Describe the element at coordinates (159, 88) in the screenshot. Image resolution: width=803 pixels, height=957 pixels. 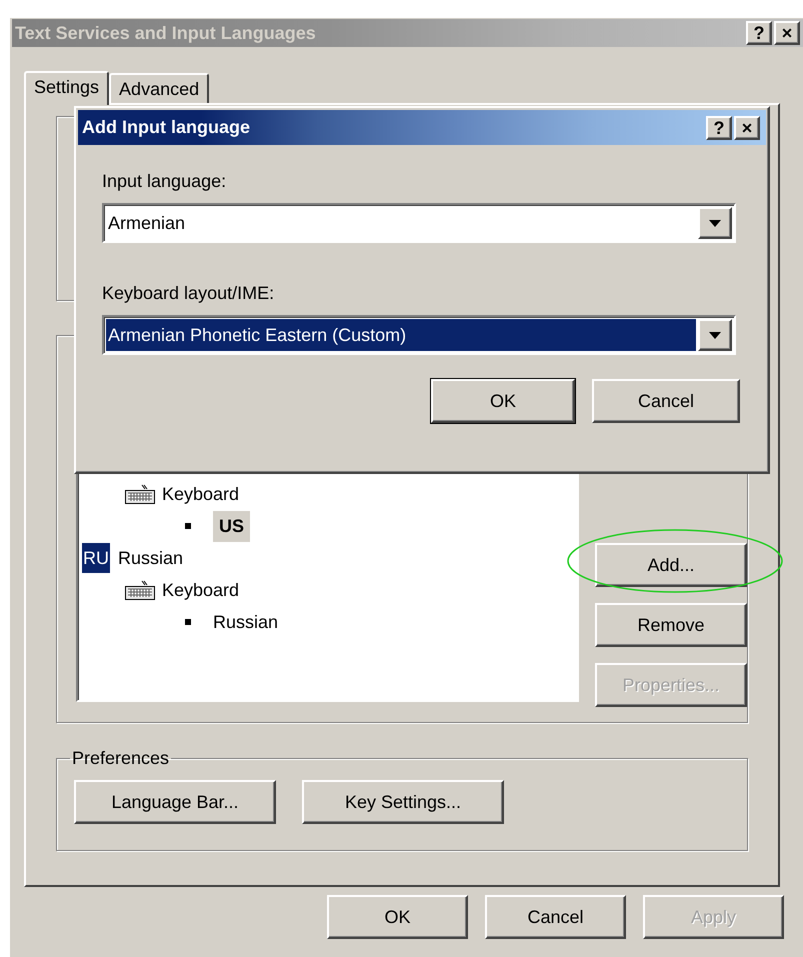
I see `tab: Advanced` at that location.